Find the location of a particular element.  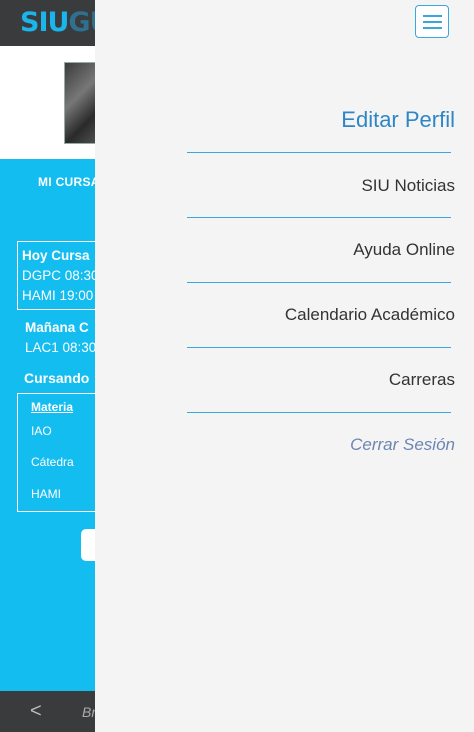

tomorrow-item: LAC1 08:30 is located at coordinates (61, 347).